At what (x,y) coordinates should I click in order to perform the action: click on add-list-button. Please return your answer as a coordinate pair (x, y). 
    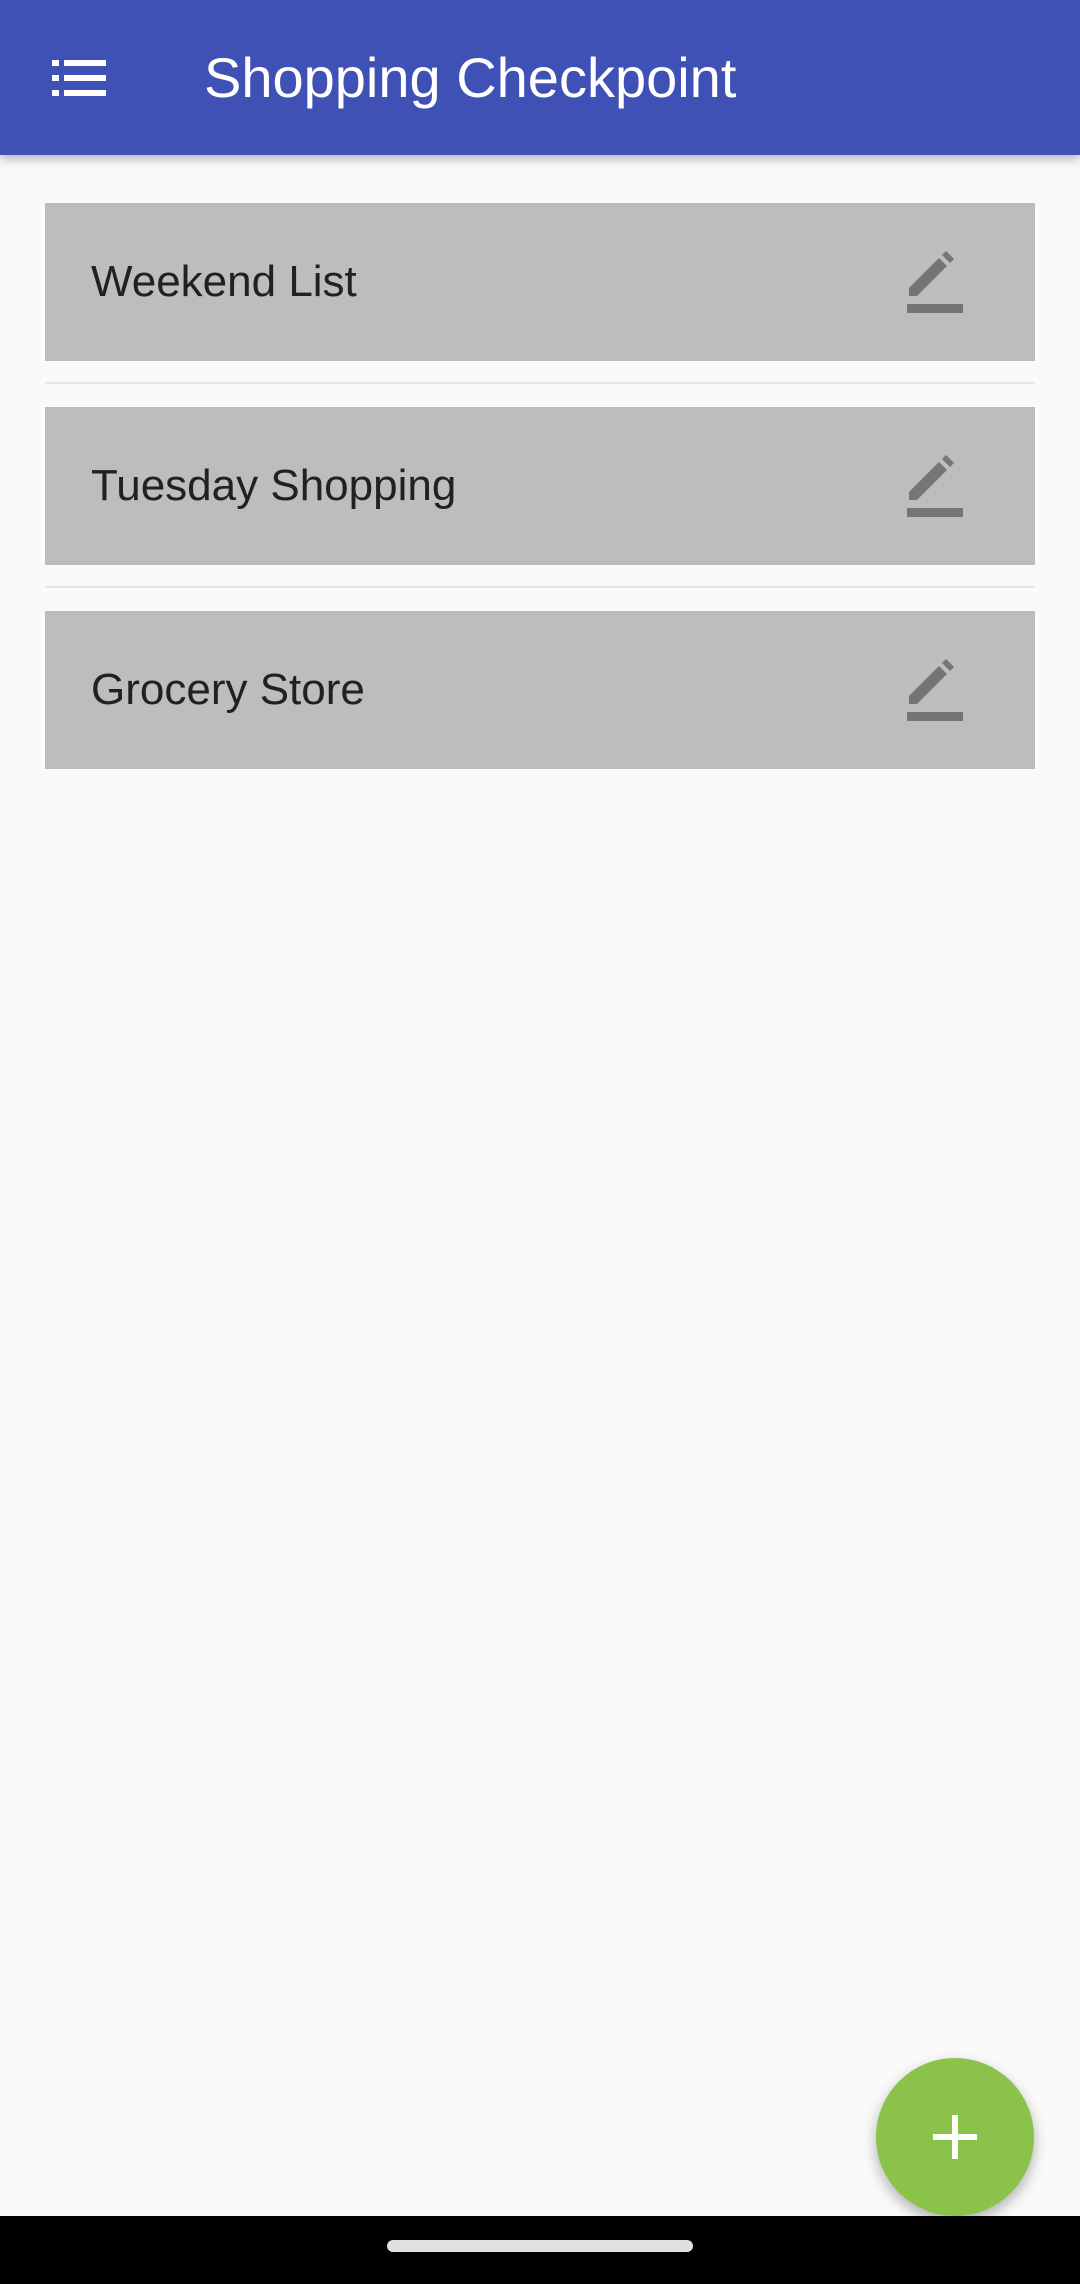
    Looking at the image, I should click on (955, 2137).